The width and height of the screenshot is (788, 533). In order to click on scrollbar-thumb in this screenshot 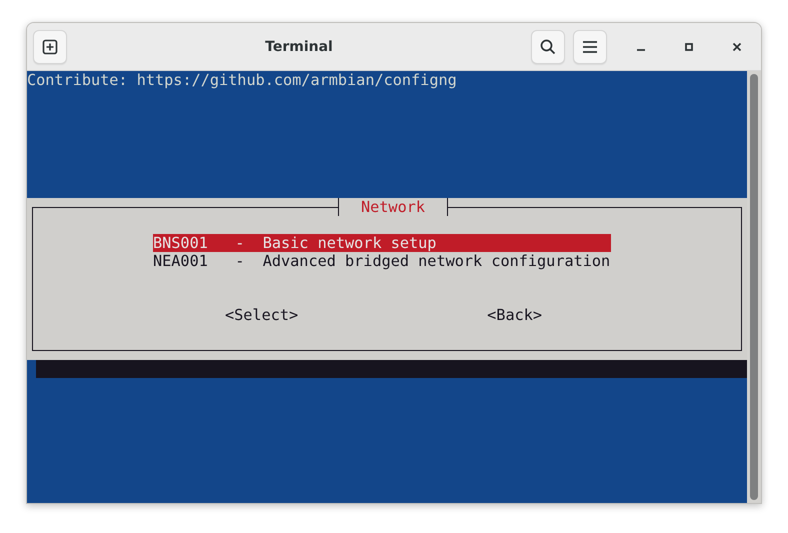, I will do `click(754, 287)`.